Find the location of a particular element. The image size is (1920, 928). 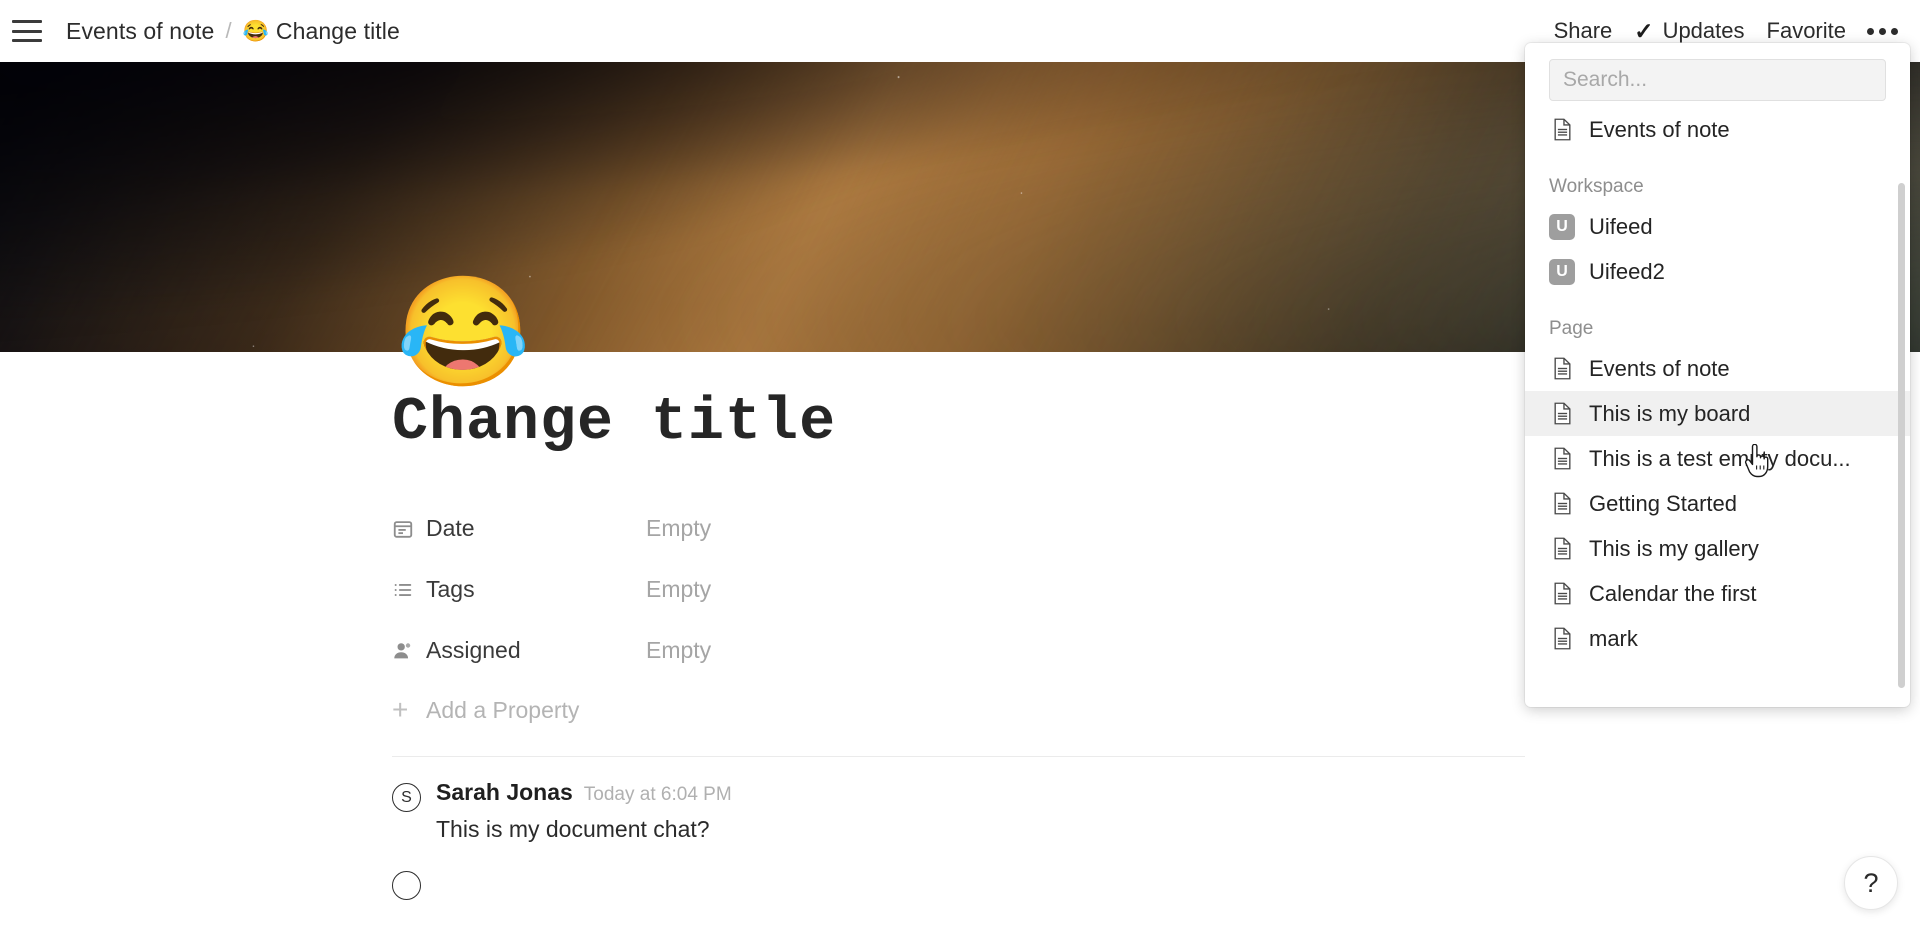

comment-timestamp: Today at 6:04 PM is located at coordinates (657, 794).